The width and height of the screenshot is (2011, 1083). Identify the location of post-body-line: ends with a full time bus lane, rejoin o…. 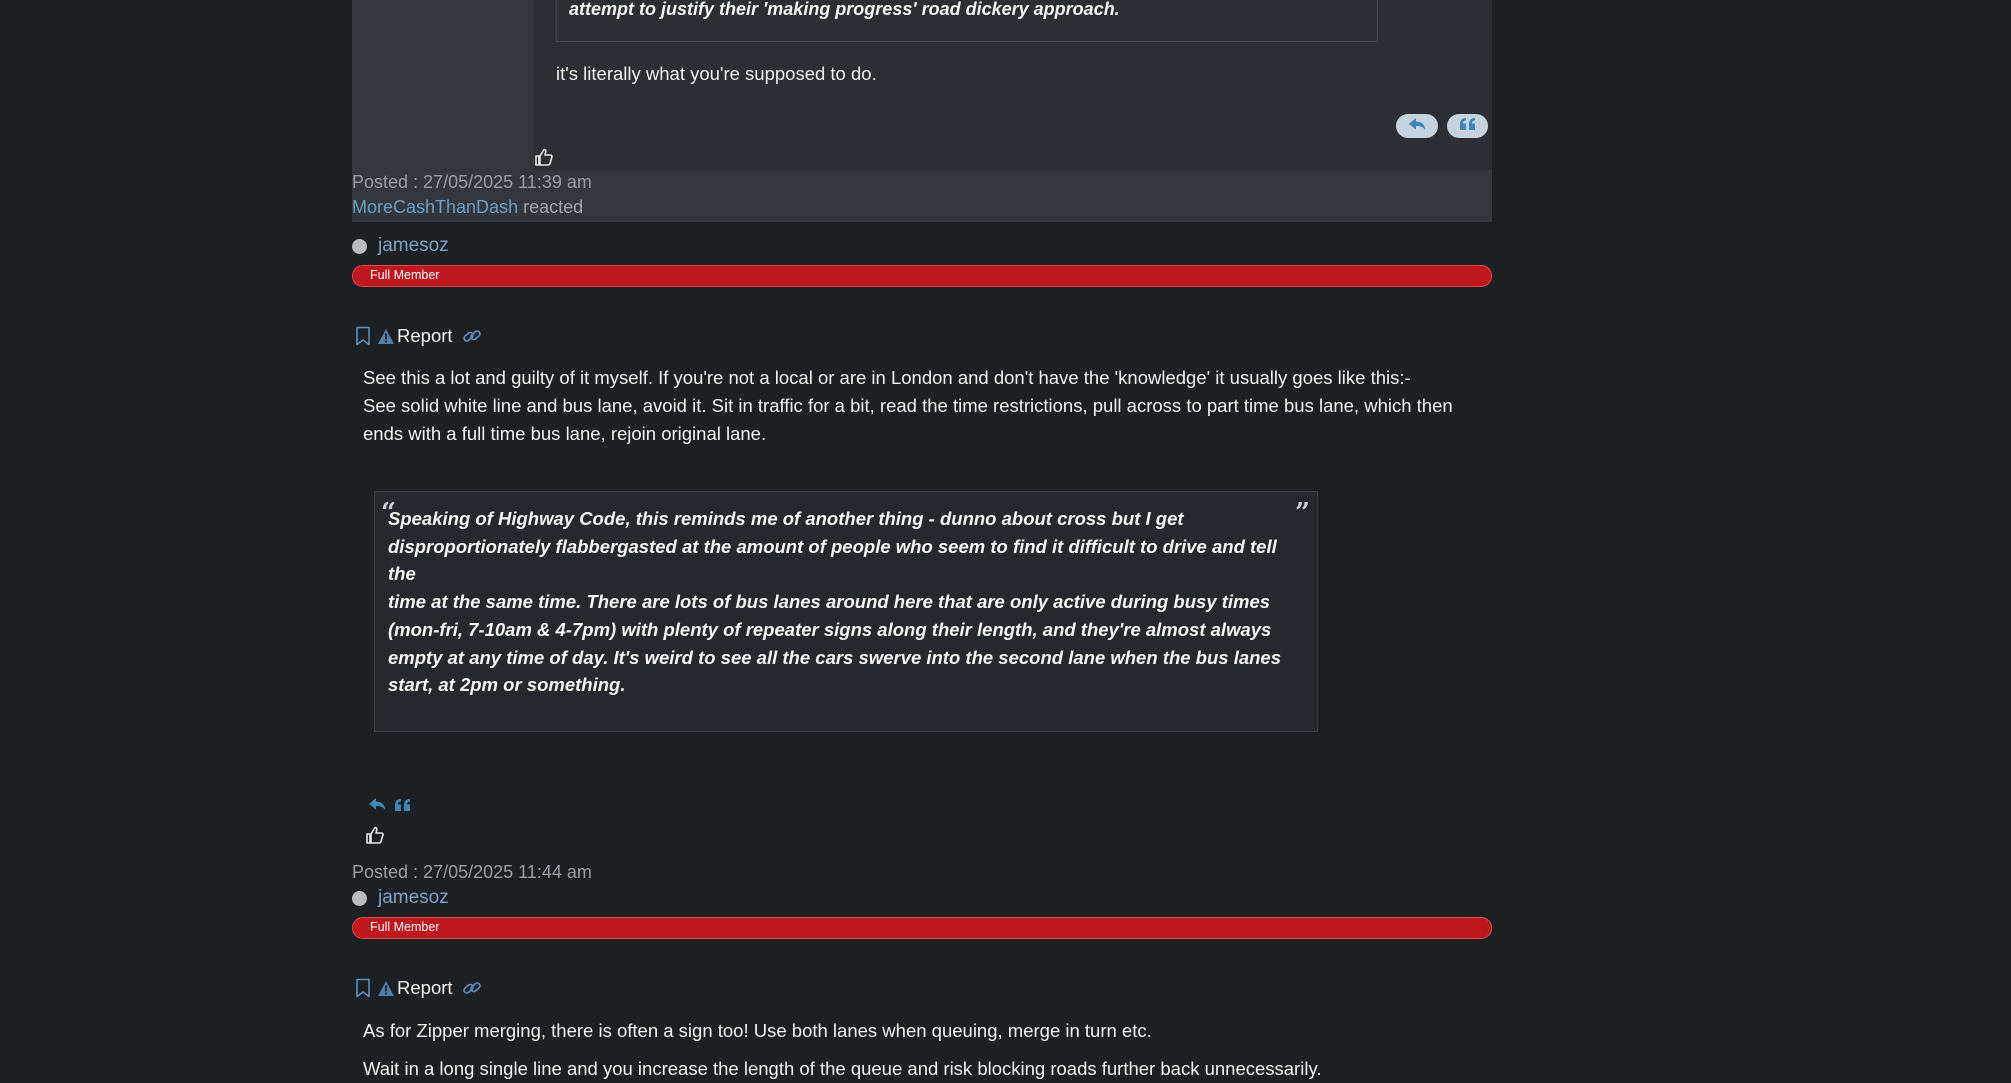
(565, 433).